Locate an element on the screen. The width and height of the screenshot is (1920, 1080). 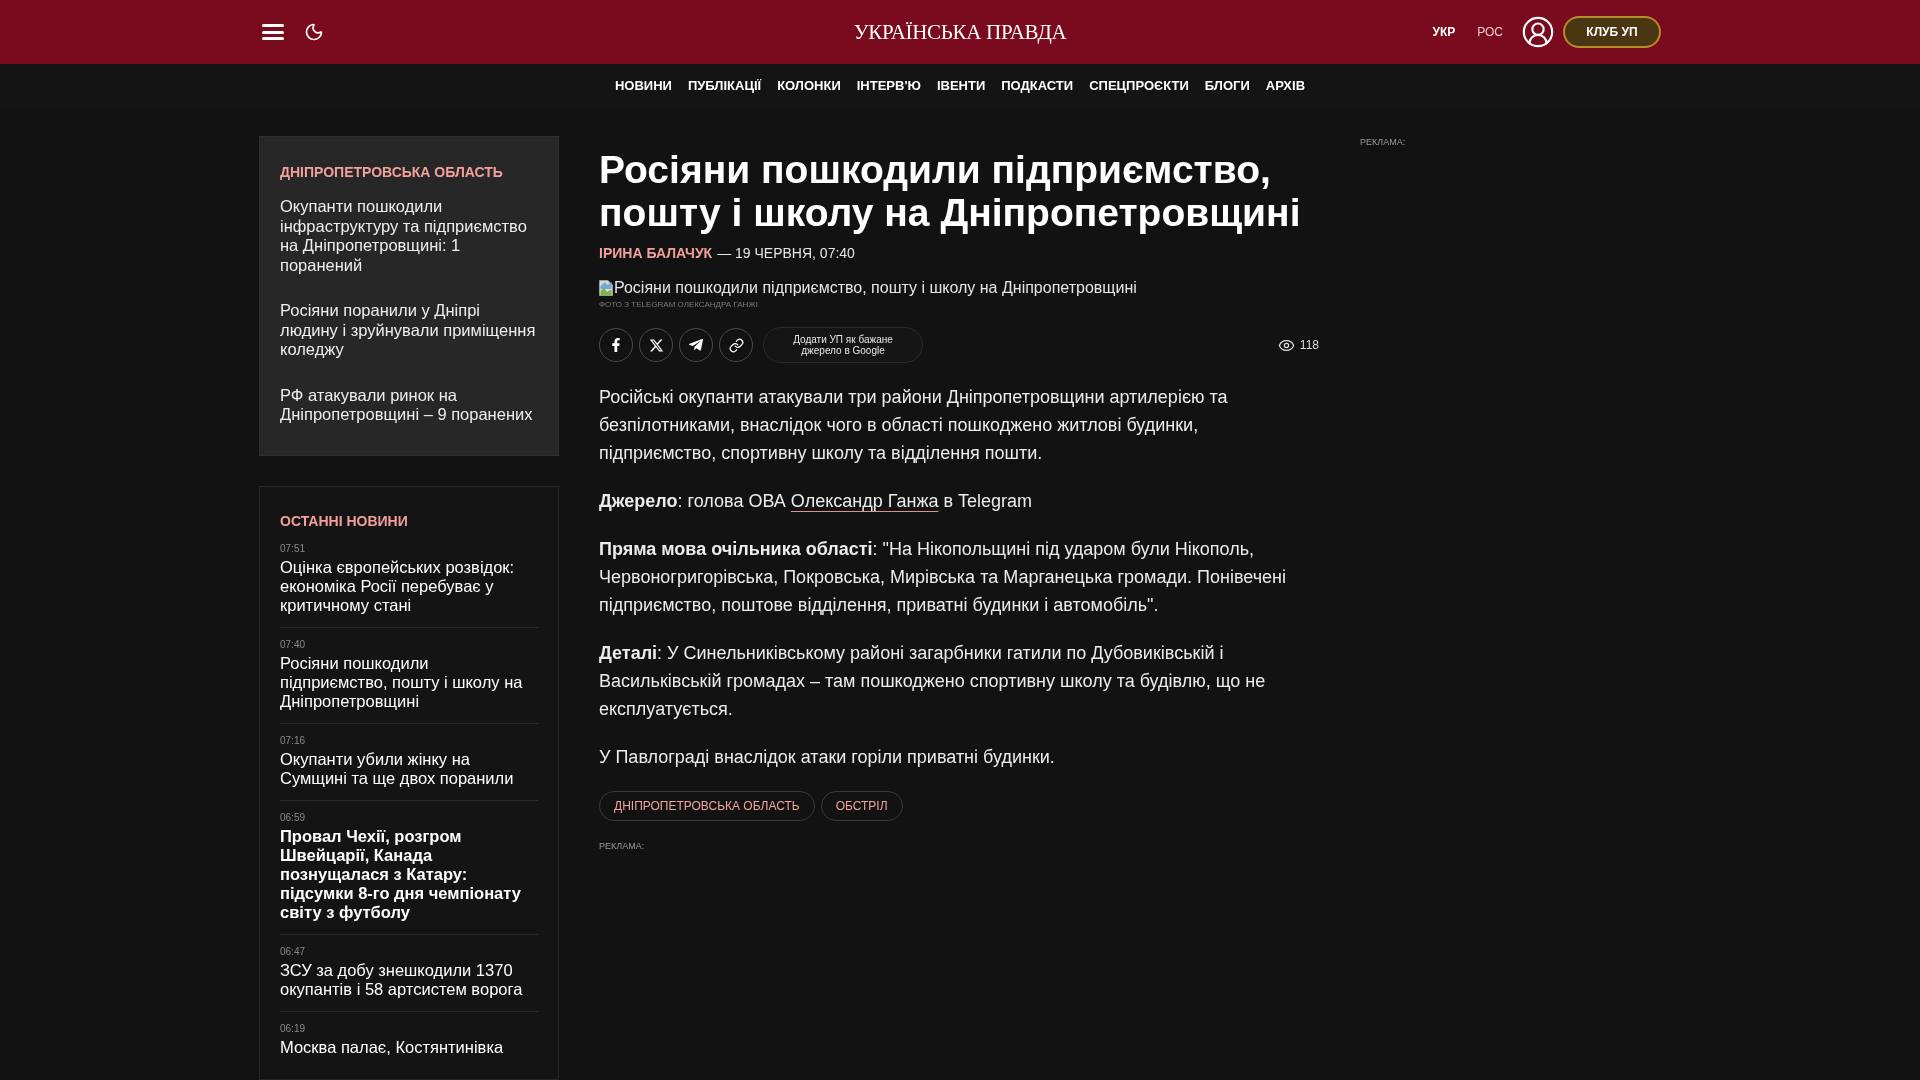
moon-icon is located at coordinates (314, 32).